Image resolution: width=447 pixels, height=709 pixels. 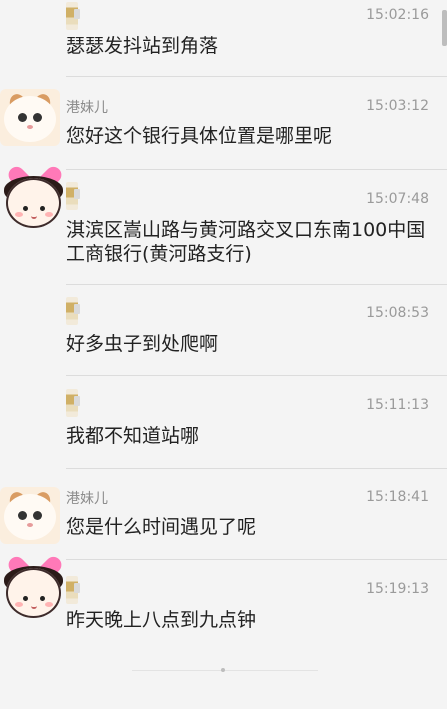 What do you see at coordinates (397, 497) in the screenshot?
I see `message-time: 15:18:41` at bounding box center [397, 497].